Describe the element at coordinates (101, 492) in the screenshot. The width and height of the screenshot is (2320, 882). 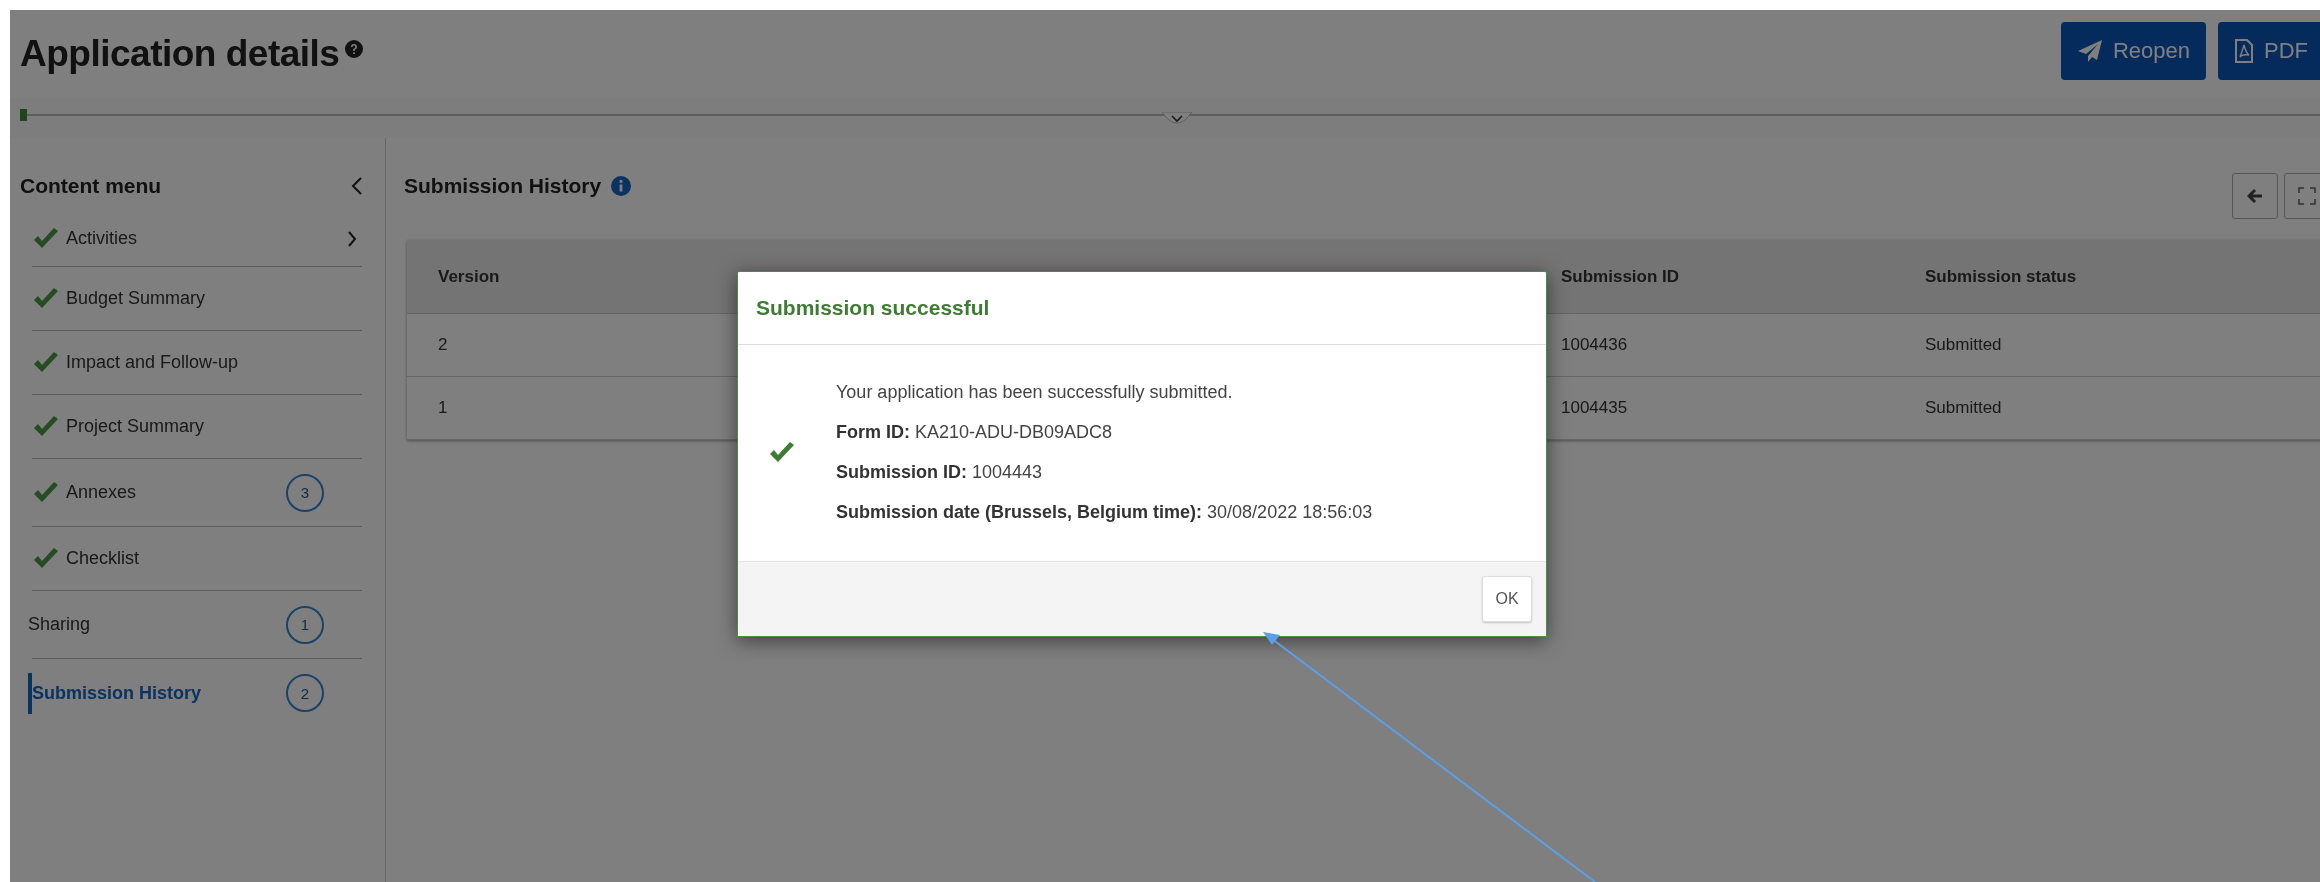
I see `sidebar-item: Annexes` at that location.